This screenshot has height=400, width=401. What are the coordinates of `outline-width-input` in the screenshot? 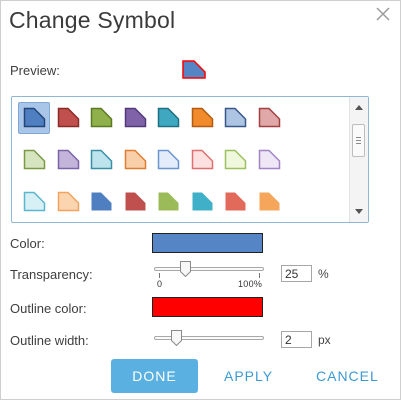 It's located at (296, 339).